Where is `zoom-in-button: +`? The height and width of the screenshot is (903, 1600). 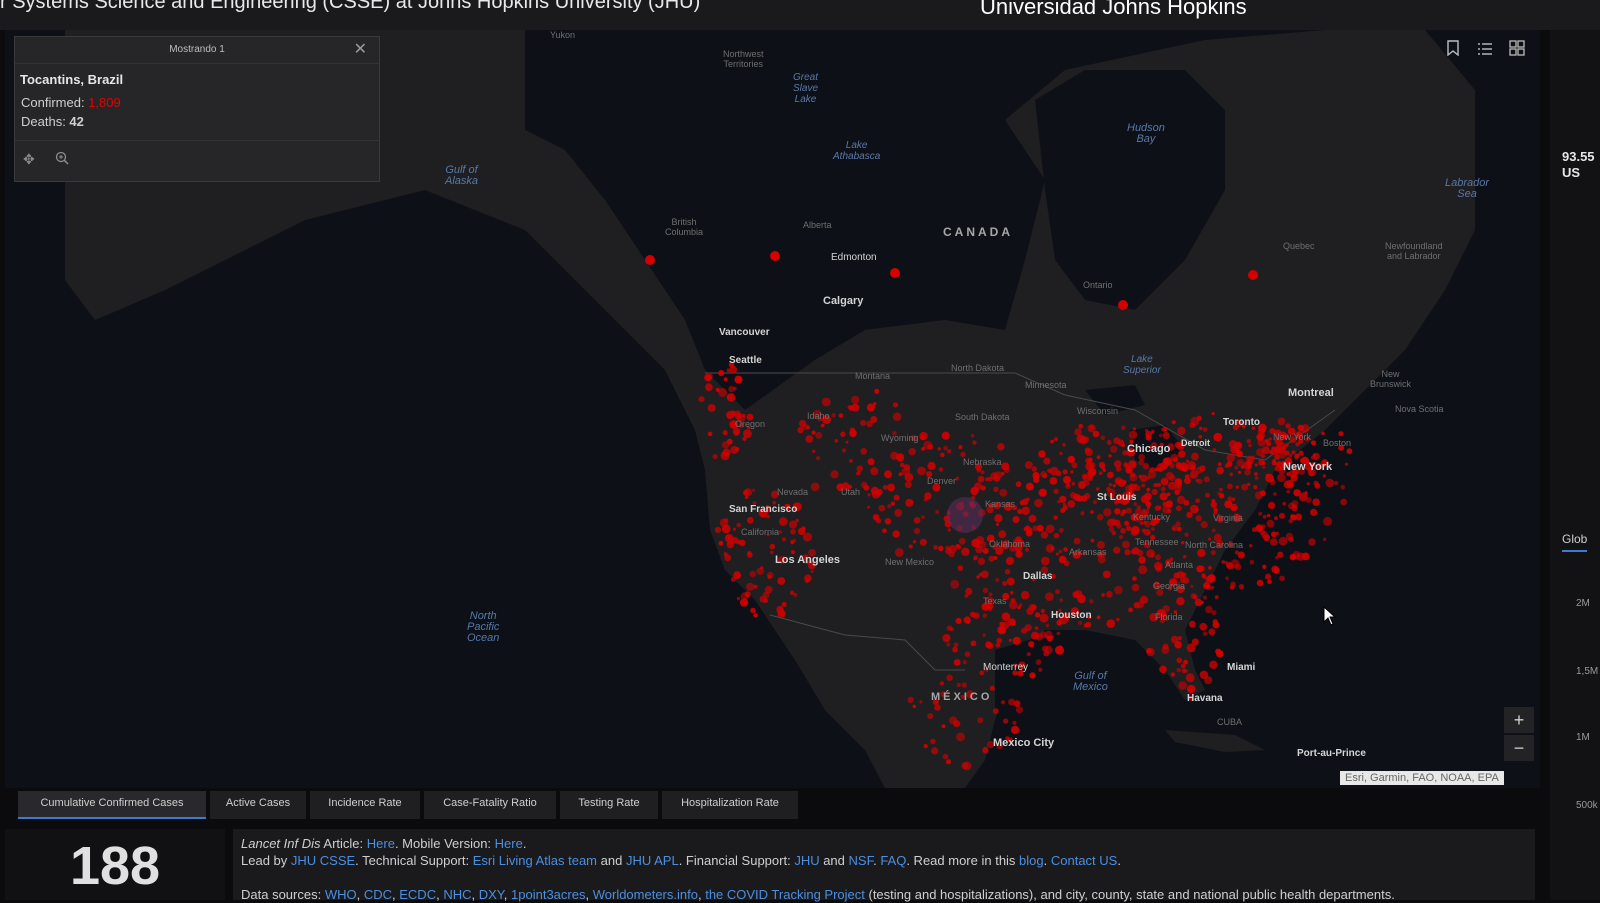
zoom-in-button: + is located at coordinates (1519, 720).